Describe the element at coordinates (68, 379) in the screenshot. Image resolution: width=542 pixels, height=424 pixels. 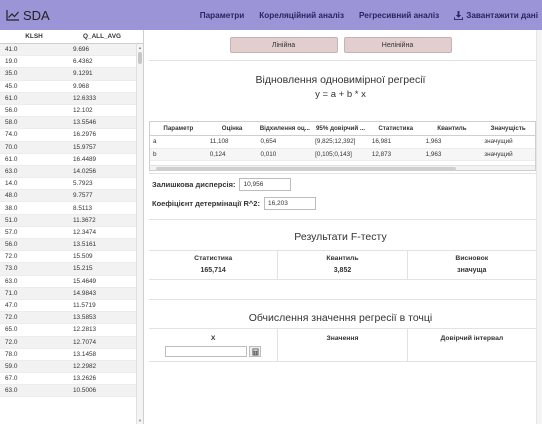
I see `table-row: 67.0 13.2626` at that location.